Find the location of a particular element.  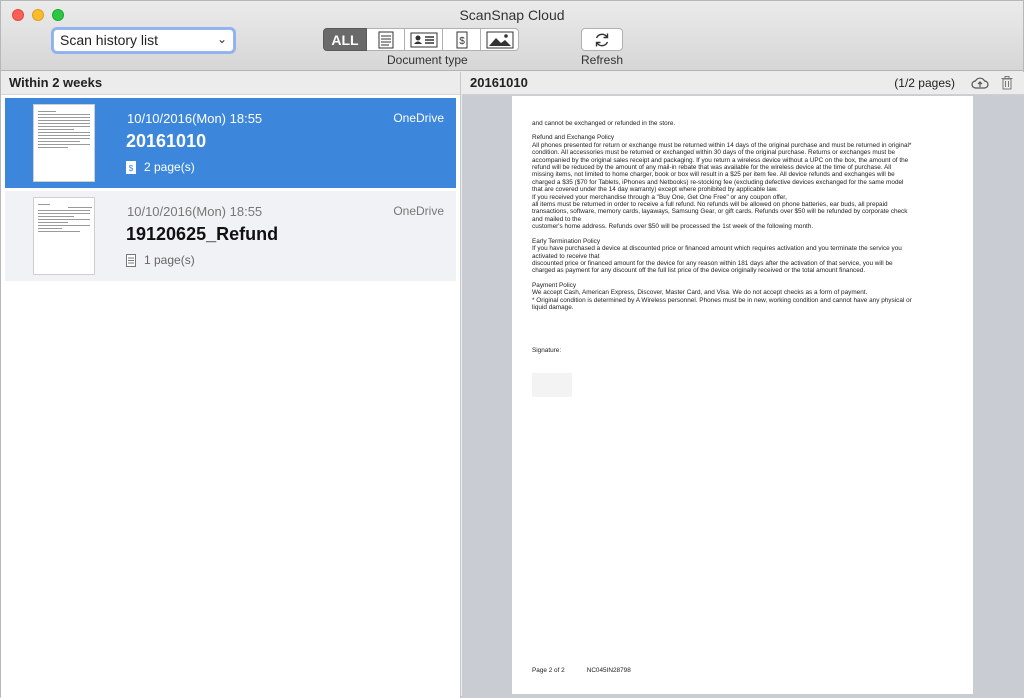

document-text-line: Payment Policy is located at coordinates (554, 285).